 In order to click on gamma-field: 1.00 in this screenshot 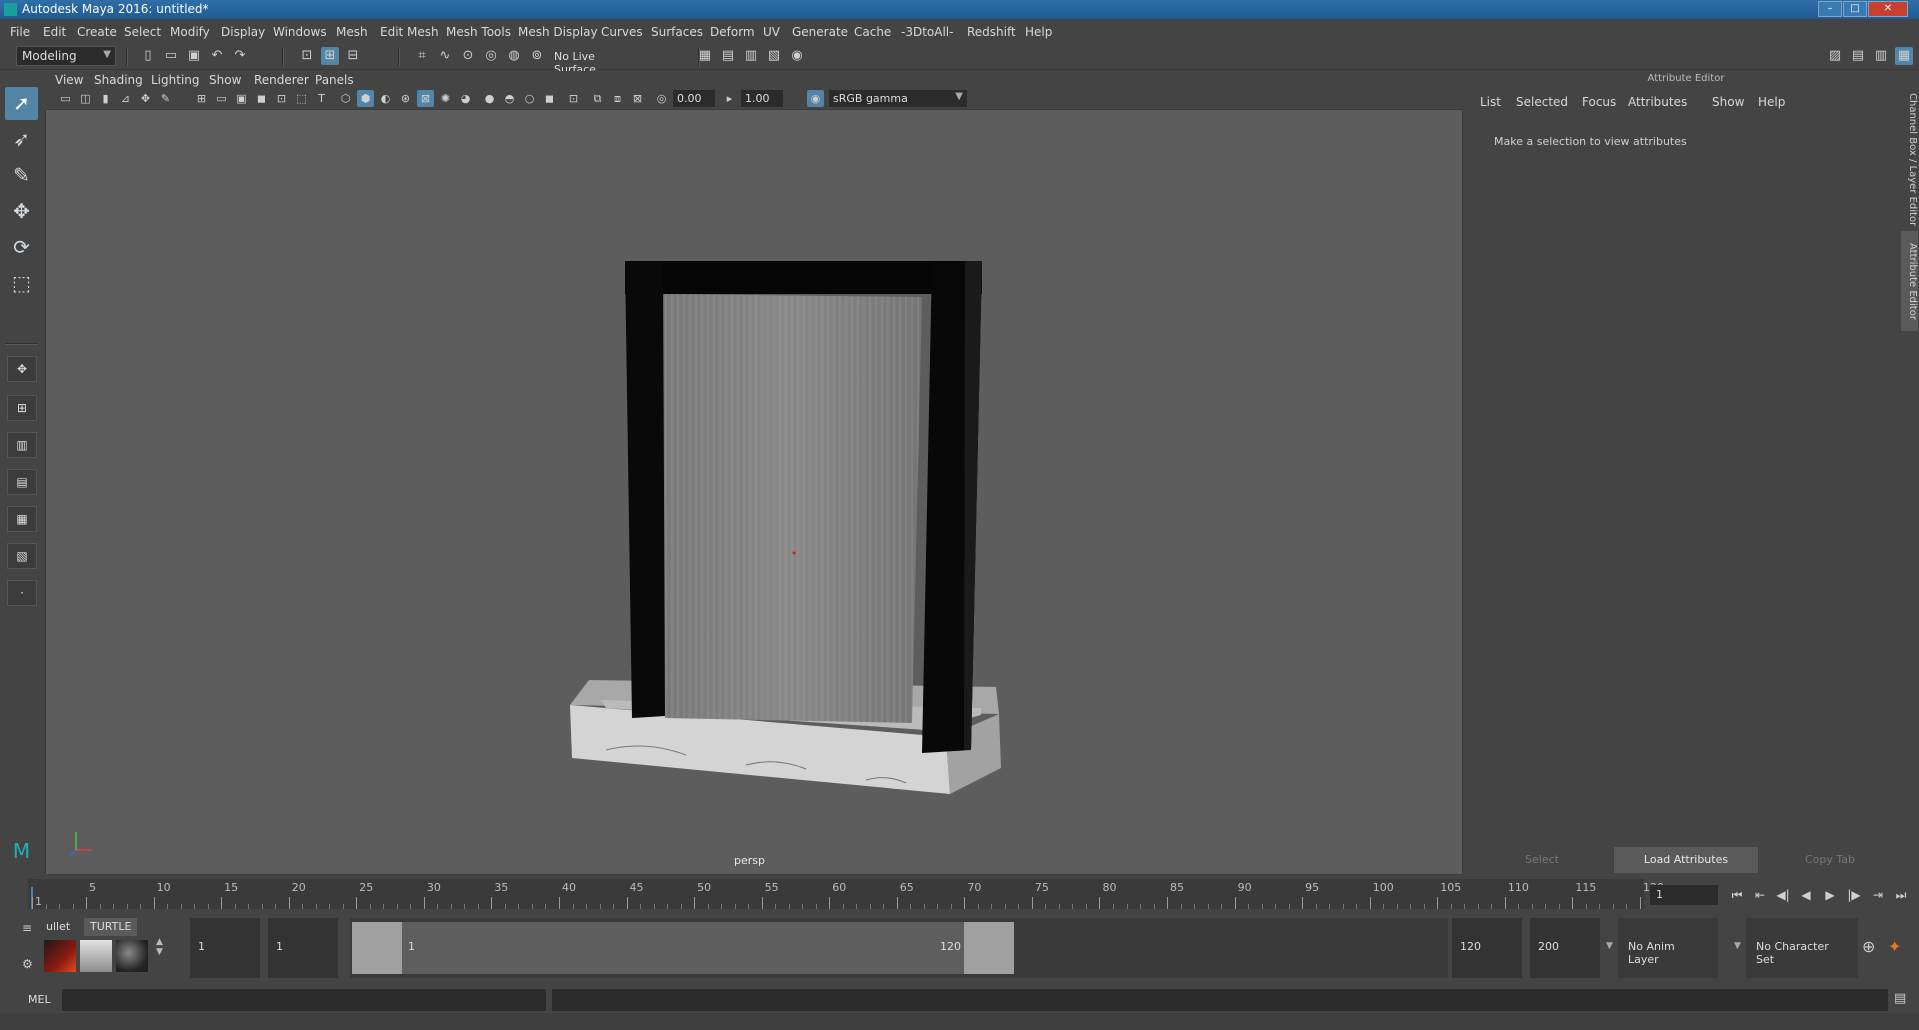, I will do `click(762, 98)`.